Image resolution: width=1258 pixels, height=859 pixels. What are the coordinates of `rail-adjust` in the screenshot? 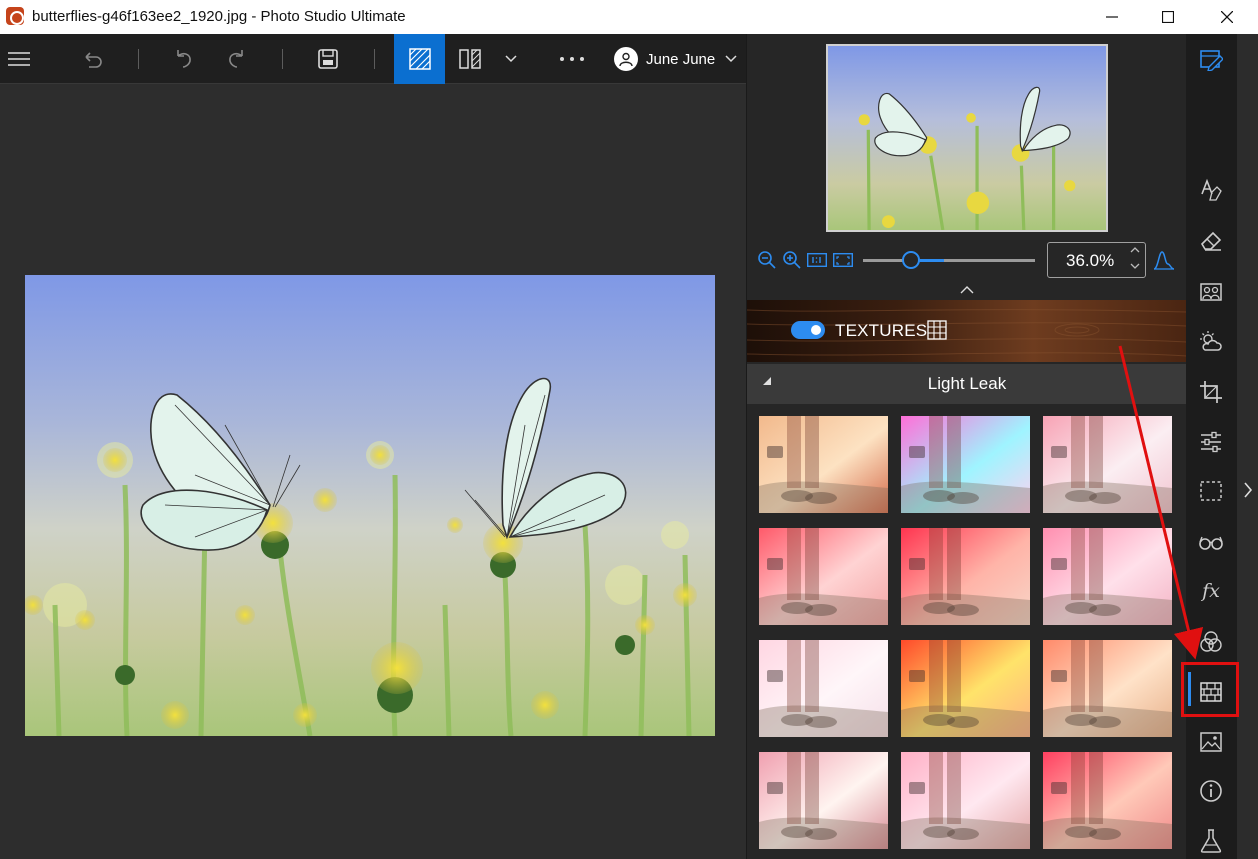 It's located at (1211, 442).